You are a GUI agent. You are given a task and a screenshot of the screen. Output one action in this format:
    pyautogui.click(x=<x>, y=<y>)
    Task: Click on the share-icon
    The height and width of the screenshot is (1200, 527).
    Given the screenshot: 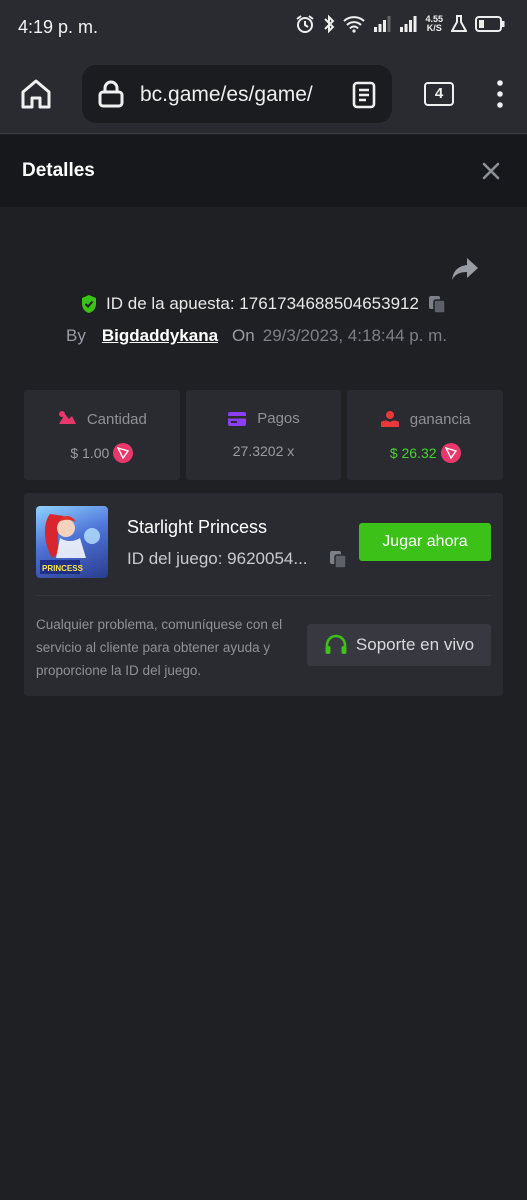 What is the action you would take?
    pyautogui.click(x=465, y=269)
    